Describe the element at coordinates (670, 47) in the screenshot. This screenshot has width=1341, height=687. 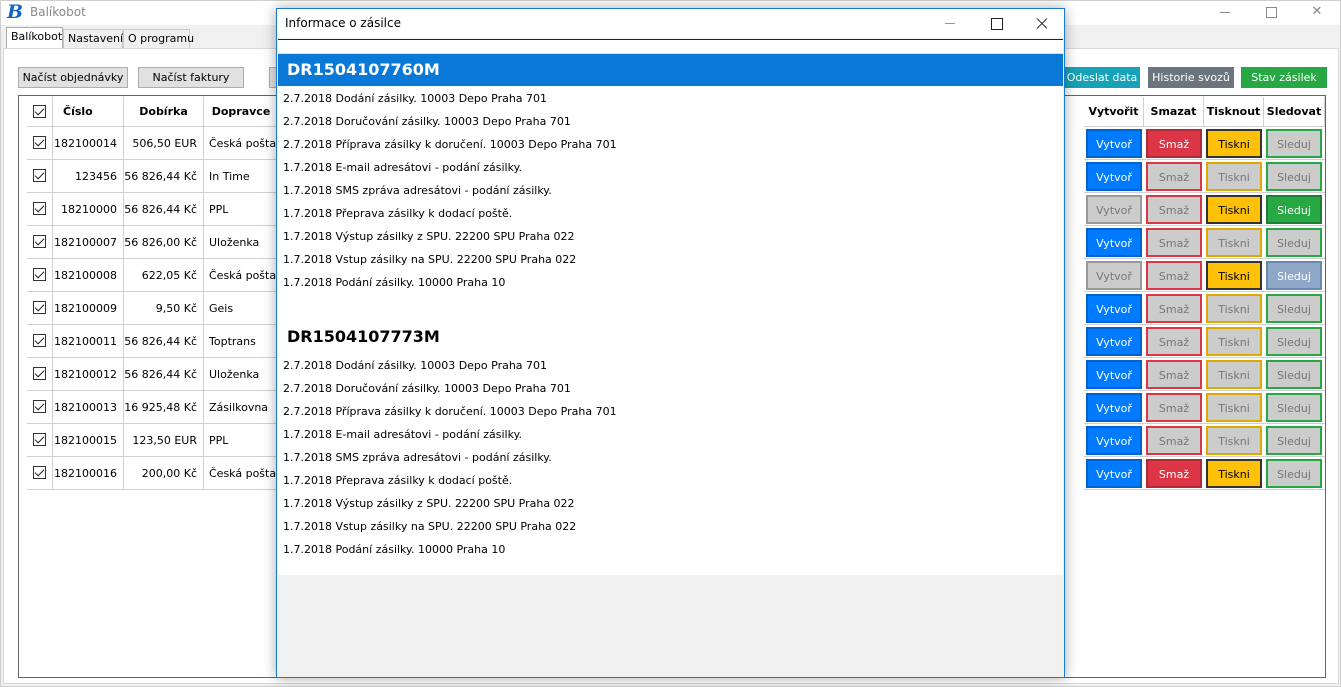
I see `tracking-list-spacer` at that location.